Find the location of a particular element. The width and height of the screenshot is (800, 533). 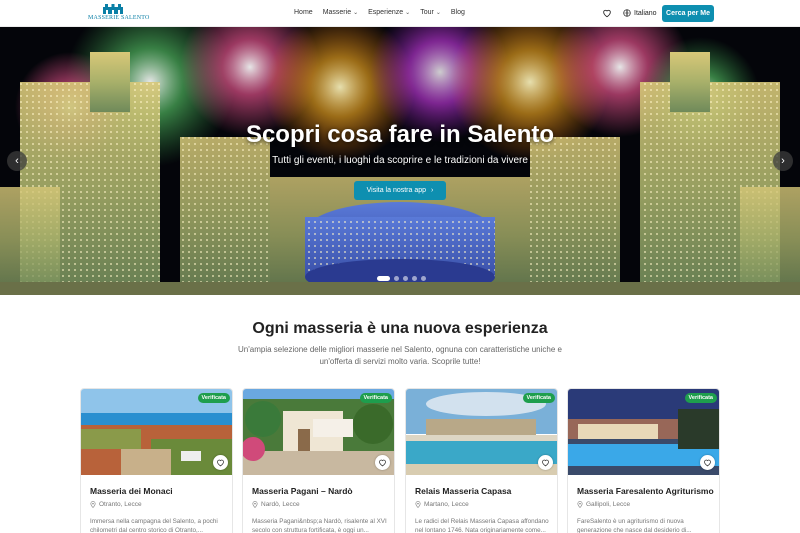

card-location-label: Martano, Lecce is located at coordinates (446, 504).